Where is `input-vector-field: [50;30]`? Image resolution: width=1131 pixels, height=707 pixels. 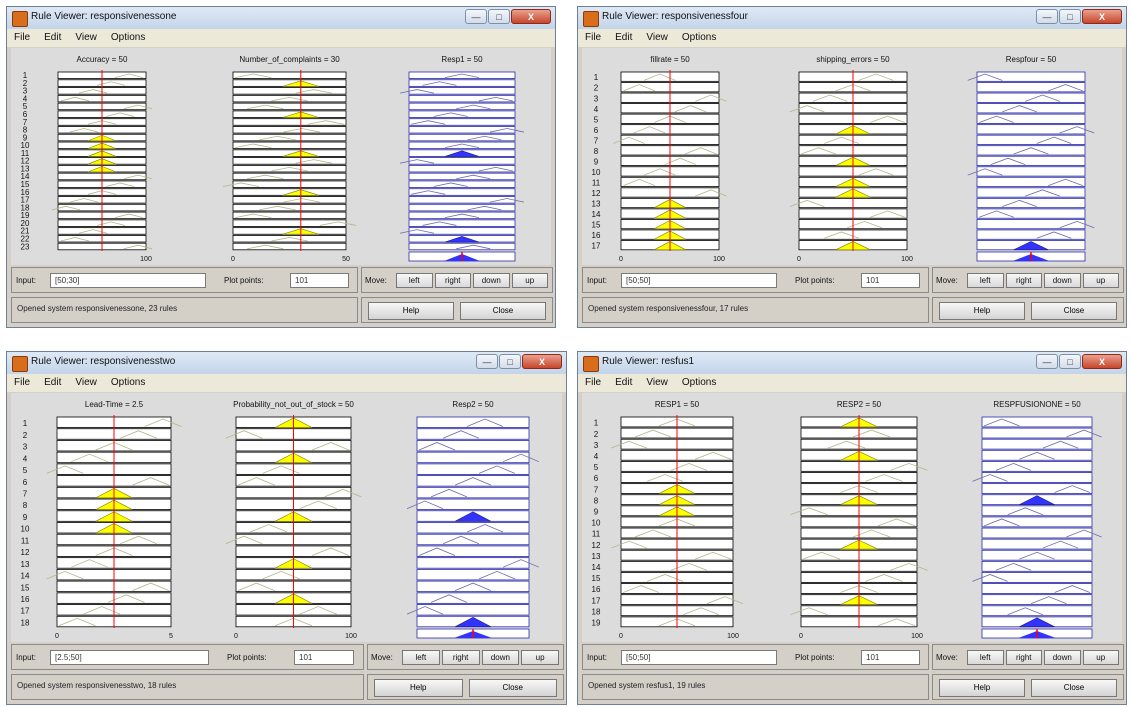
input-vector-field: [50;30] is located at coordinates (128, 280).